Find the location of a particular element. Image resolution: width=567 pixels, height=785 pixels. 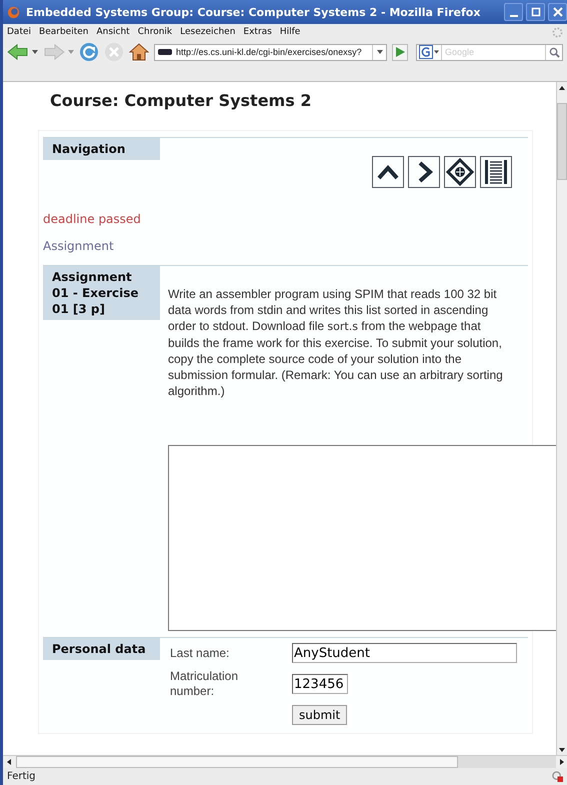

site-icon is located at coordinates (165, 52).